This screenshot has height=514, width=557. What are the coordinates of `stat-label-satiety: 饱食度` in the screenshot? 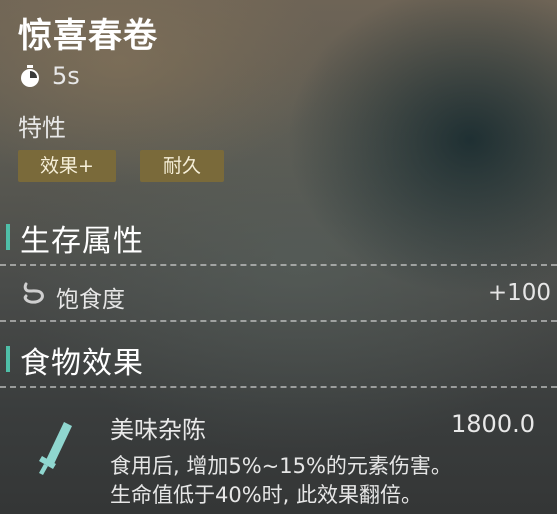 It's located at (90, 300).